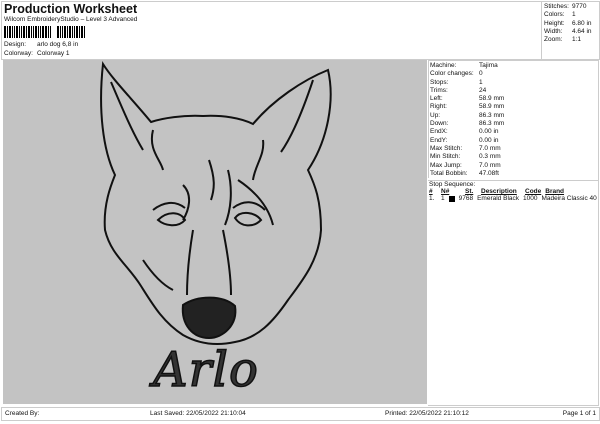 This screenshot has width=600, height=424. Describe the element at coordinates (499, 192) in the screenshot. I see `col-description: Description` at that location.